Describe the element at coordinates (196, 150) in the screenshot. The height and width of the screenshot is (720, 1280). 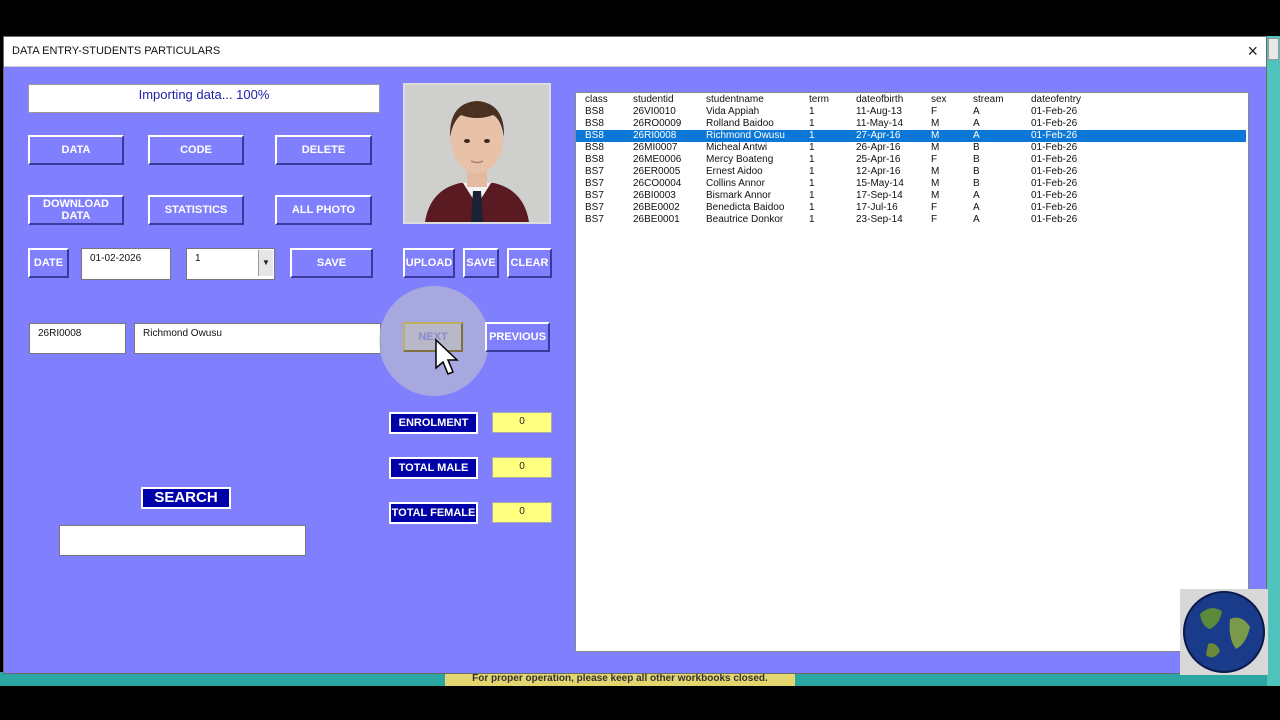
I see `code-button: CODE` at that location.